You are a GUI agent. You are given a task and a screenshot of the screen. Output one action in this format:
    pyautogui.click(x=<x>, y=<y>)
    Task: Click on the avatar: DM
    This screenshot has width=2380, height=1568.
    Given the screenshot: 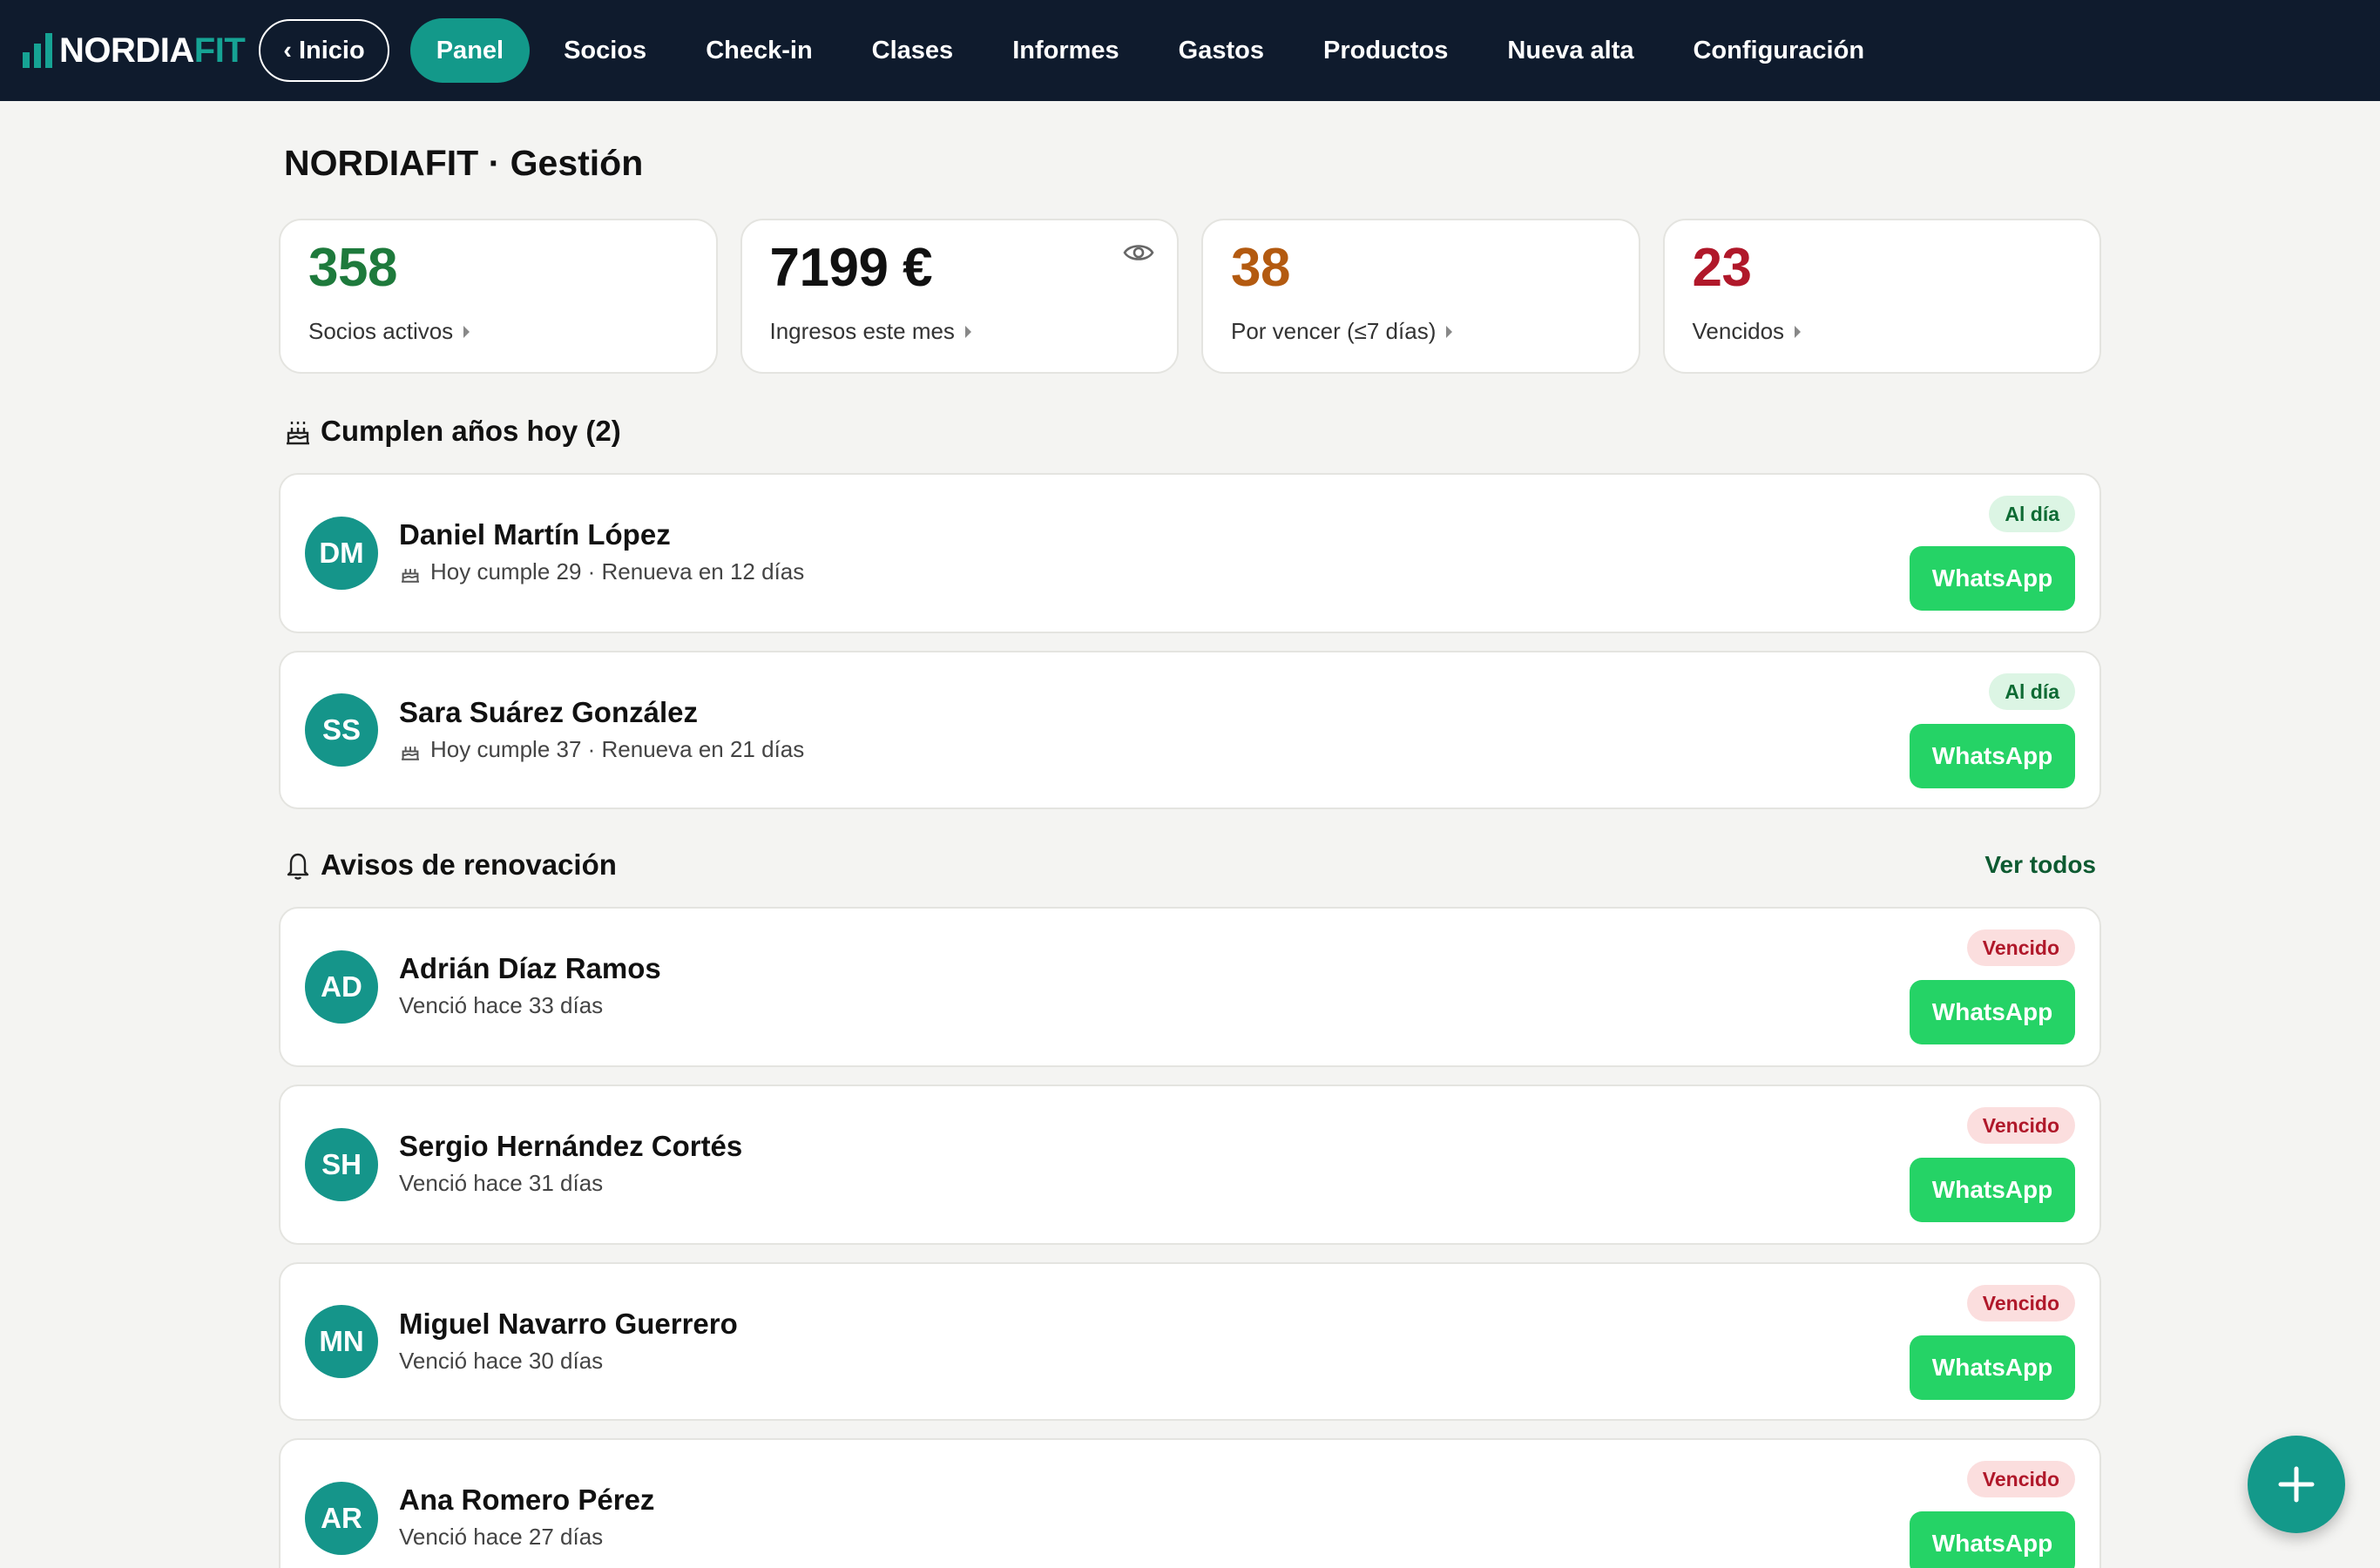 What is the action you would take?
    pyautogui.click(x=341, y=554)
    